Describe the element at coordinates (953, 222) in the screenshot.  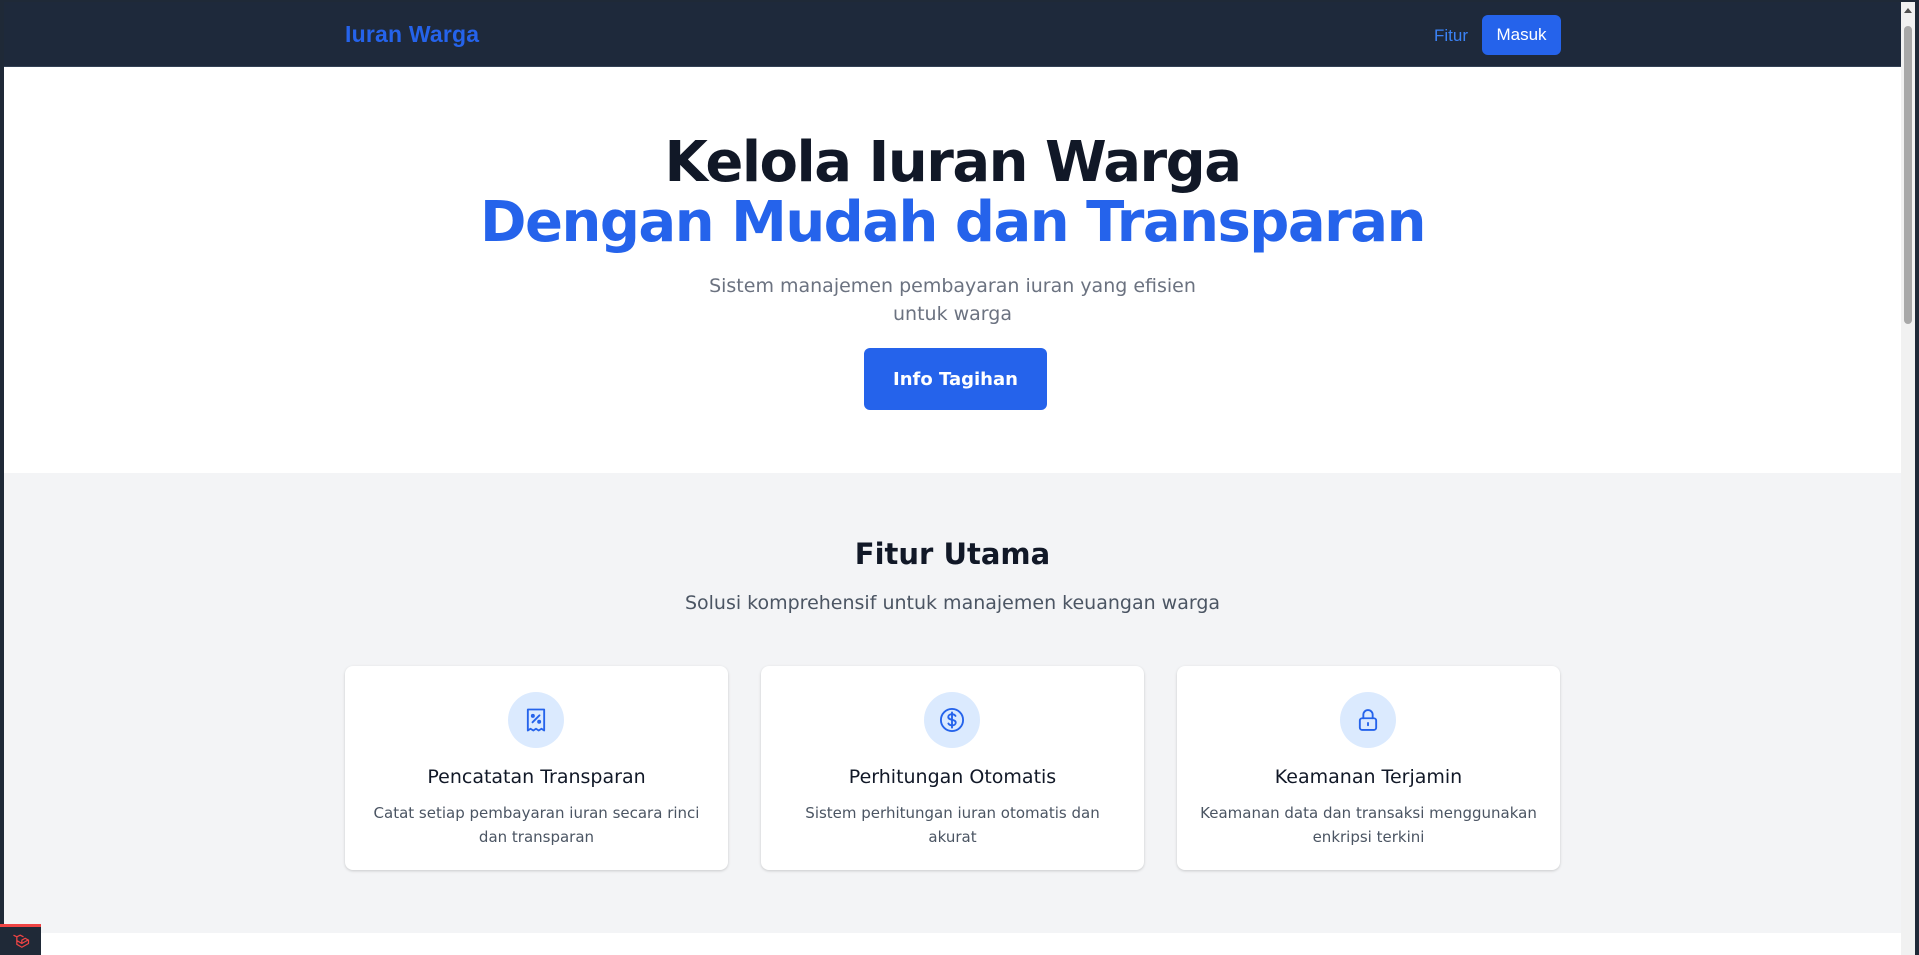
I see `hero-title-line2: Dengan Mudah dan Transparan` at that location.